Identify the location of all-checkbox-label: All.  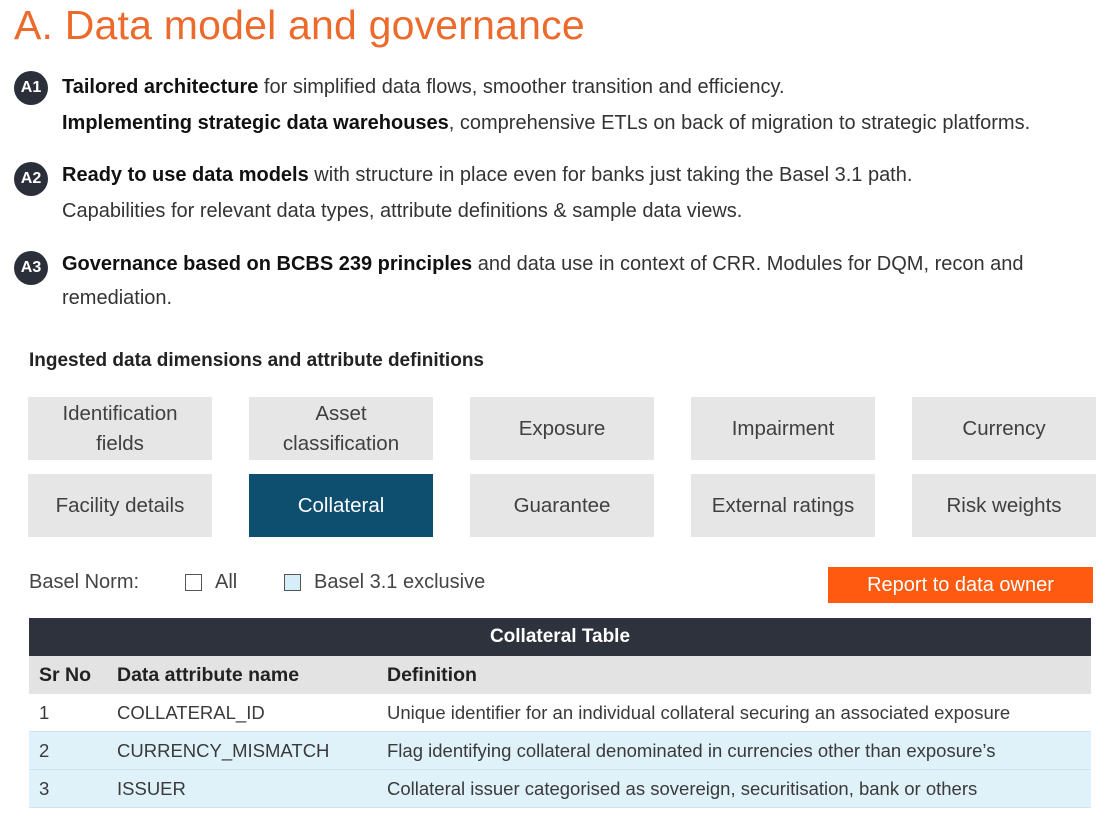
(226, 582).